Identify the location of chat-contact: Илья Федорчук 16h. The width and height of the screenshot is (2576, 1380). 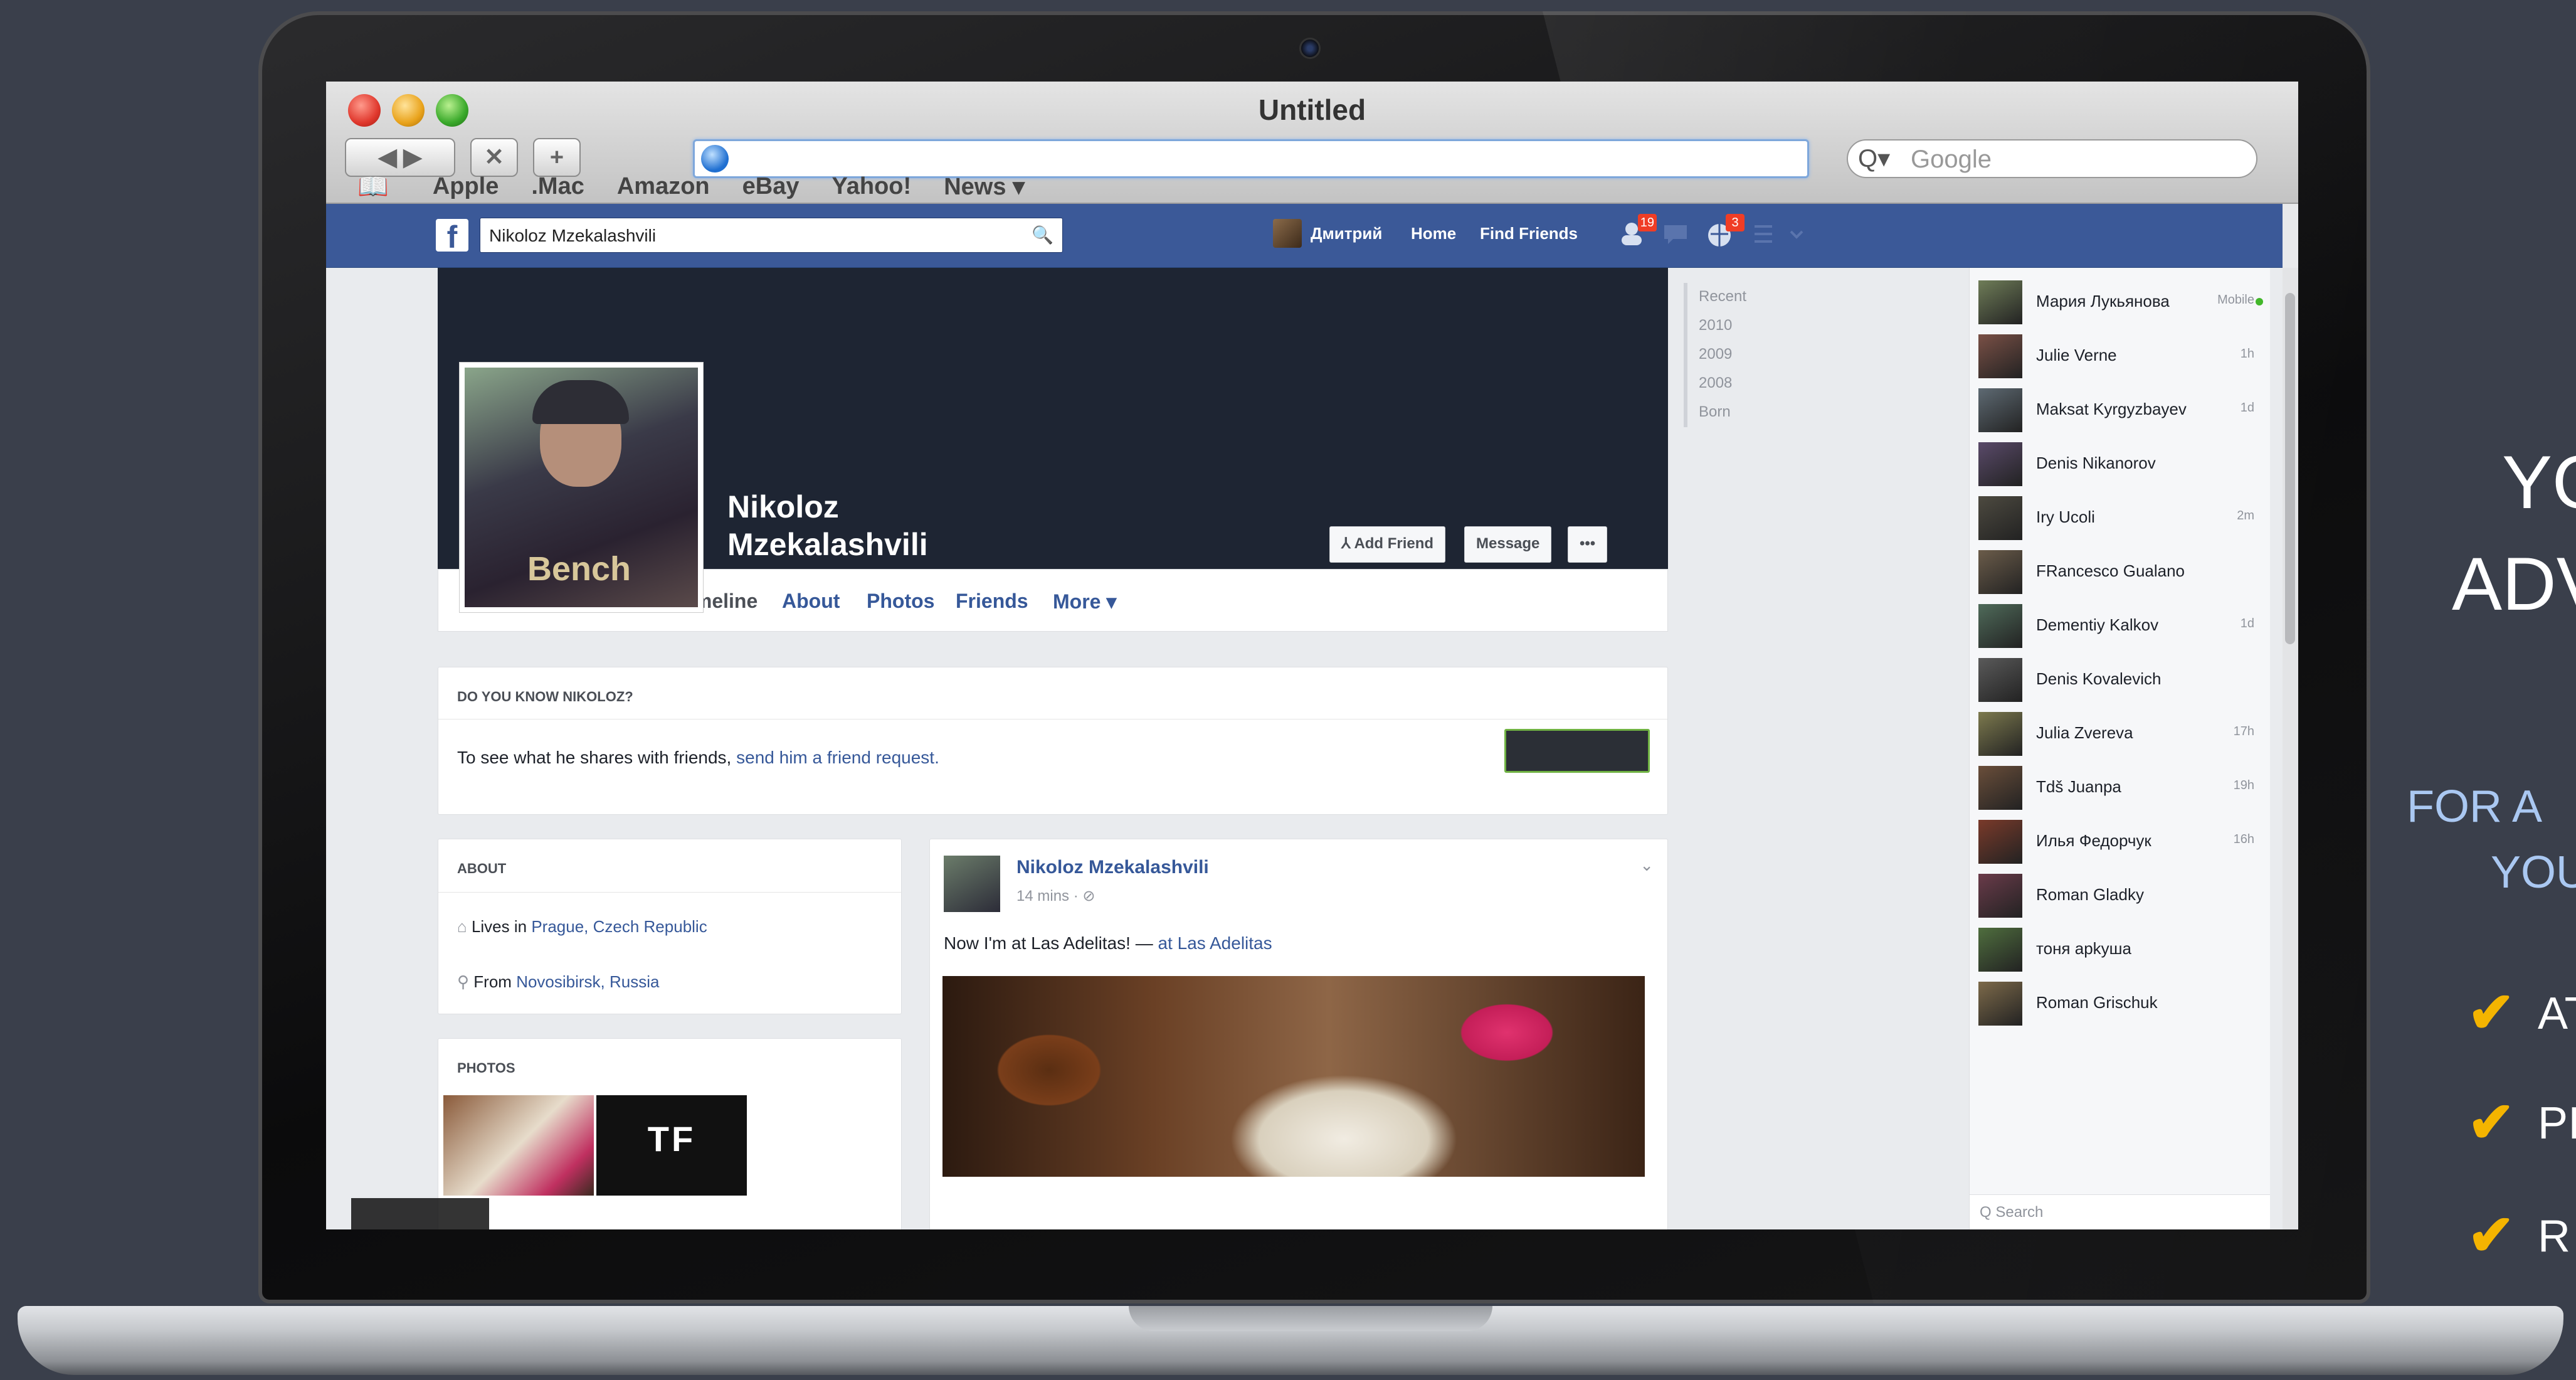
(2122, 841).